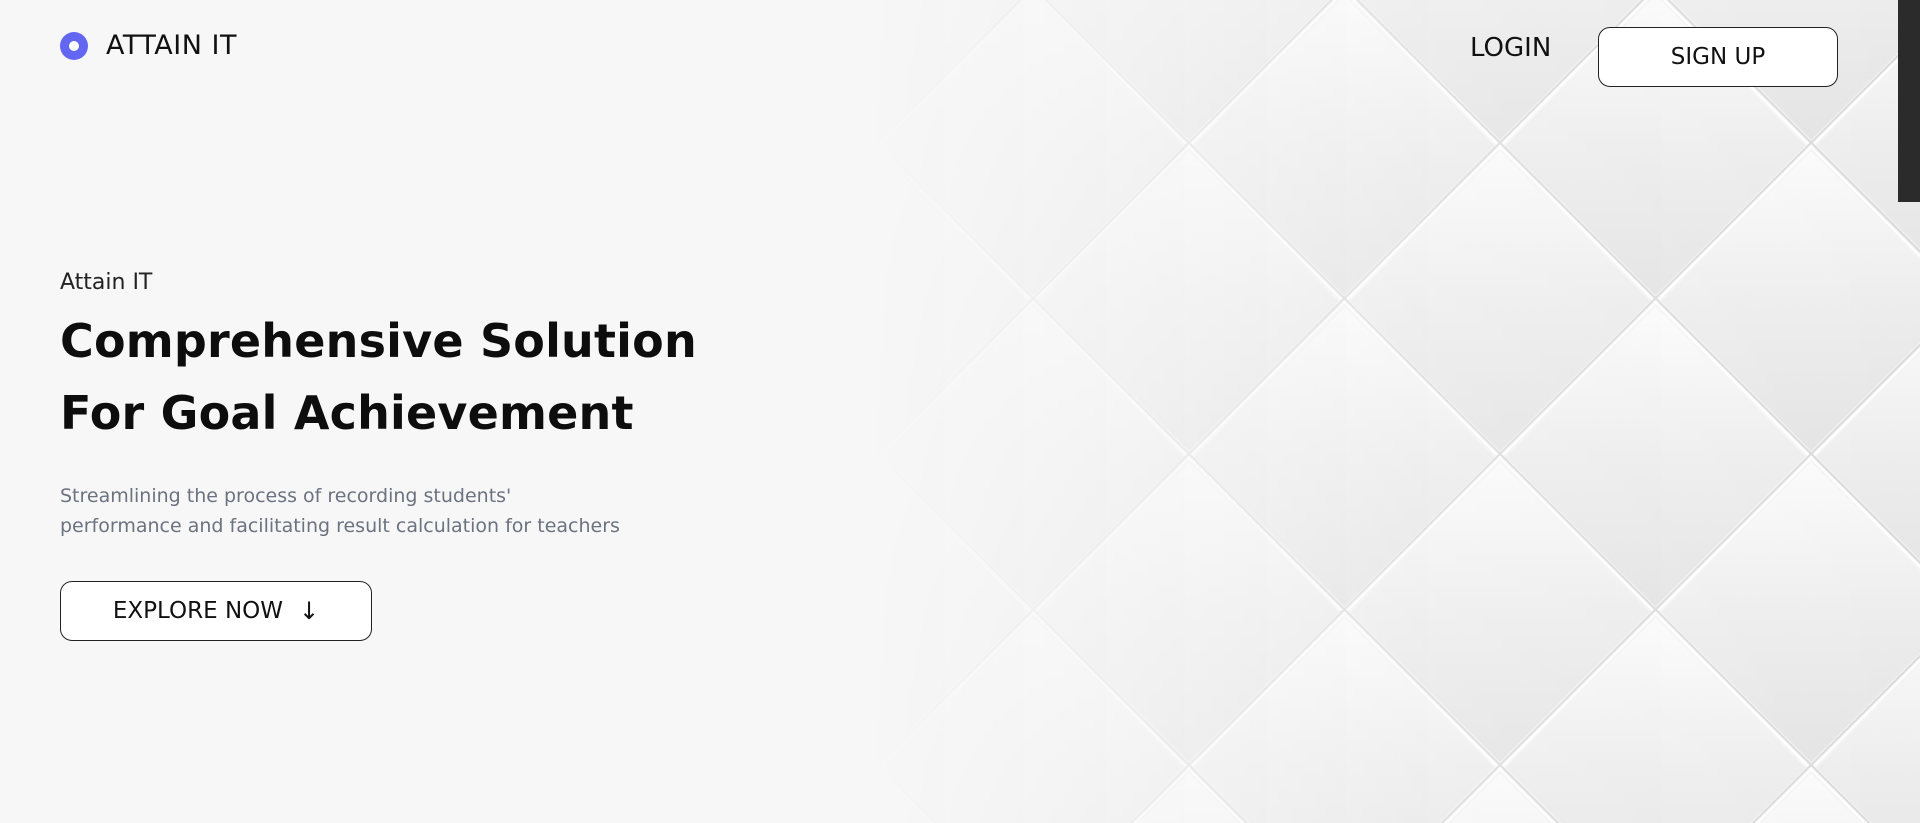 The height and width of the screenshot is (823, 1920). What do you see at coordinates (198, 611) in the screenshot?
I see `explore-now-label: EXPLORE NOW` at bounding box center [198, 611].